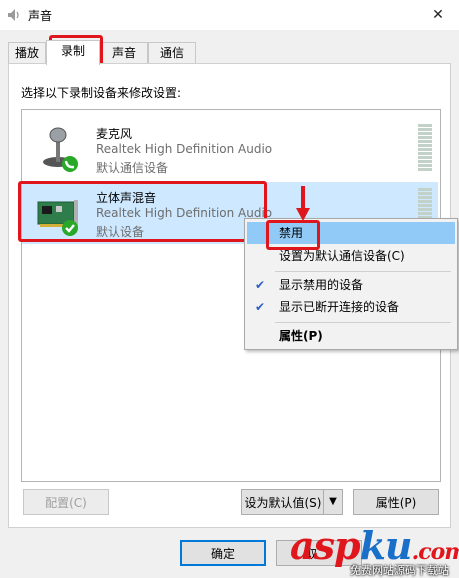  I want to click on device-description: Realtek High Definition Audio, so click(184, 149).